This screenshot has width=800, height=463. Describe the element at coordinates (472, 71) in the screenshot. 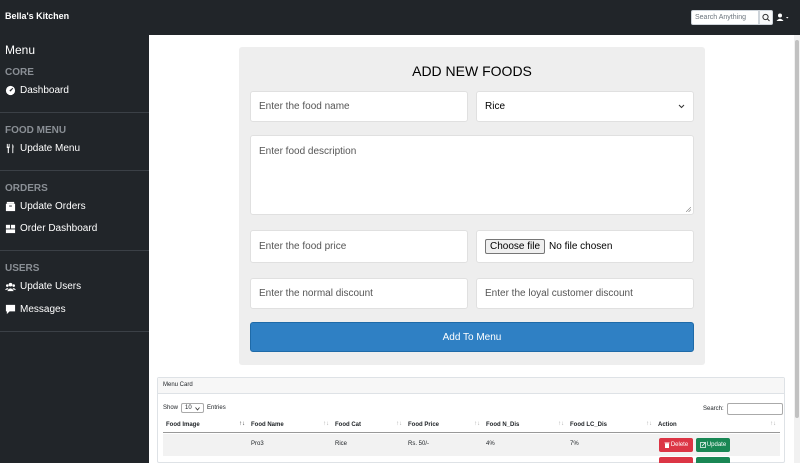

I see `form-title: ADD NEW FOODS` at that location.